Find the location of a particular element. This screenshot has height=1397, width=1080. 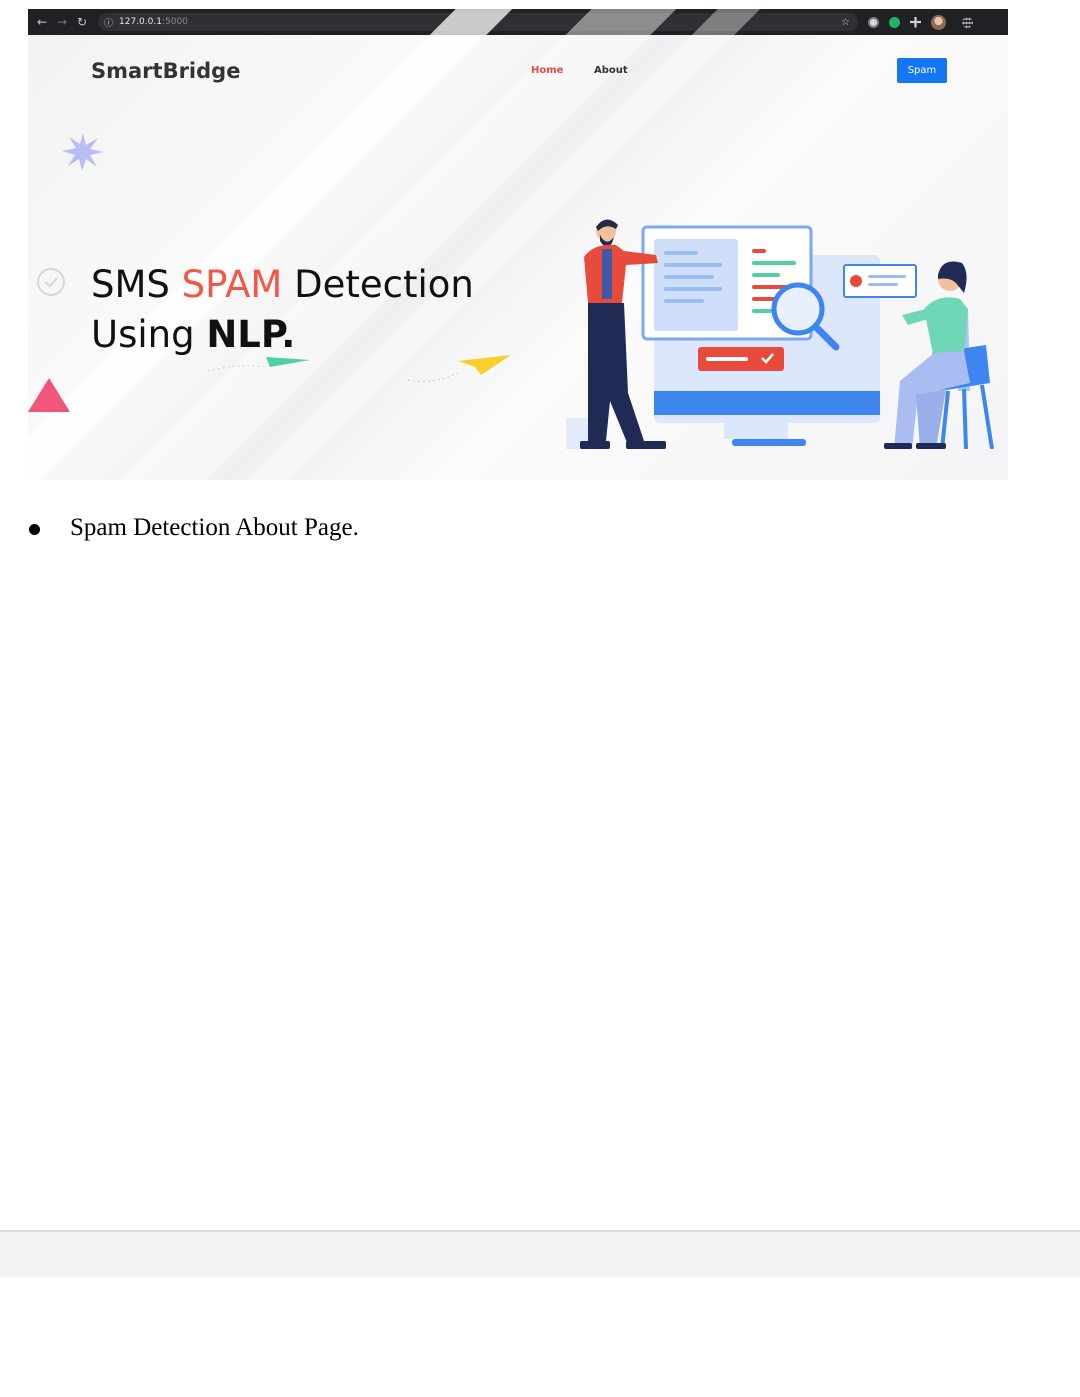

reload-button: ↻ is located at coordinates (82, 22).